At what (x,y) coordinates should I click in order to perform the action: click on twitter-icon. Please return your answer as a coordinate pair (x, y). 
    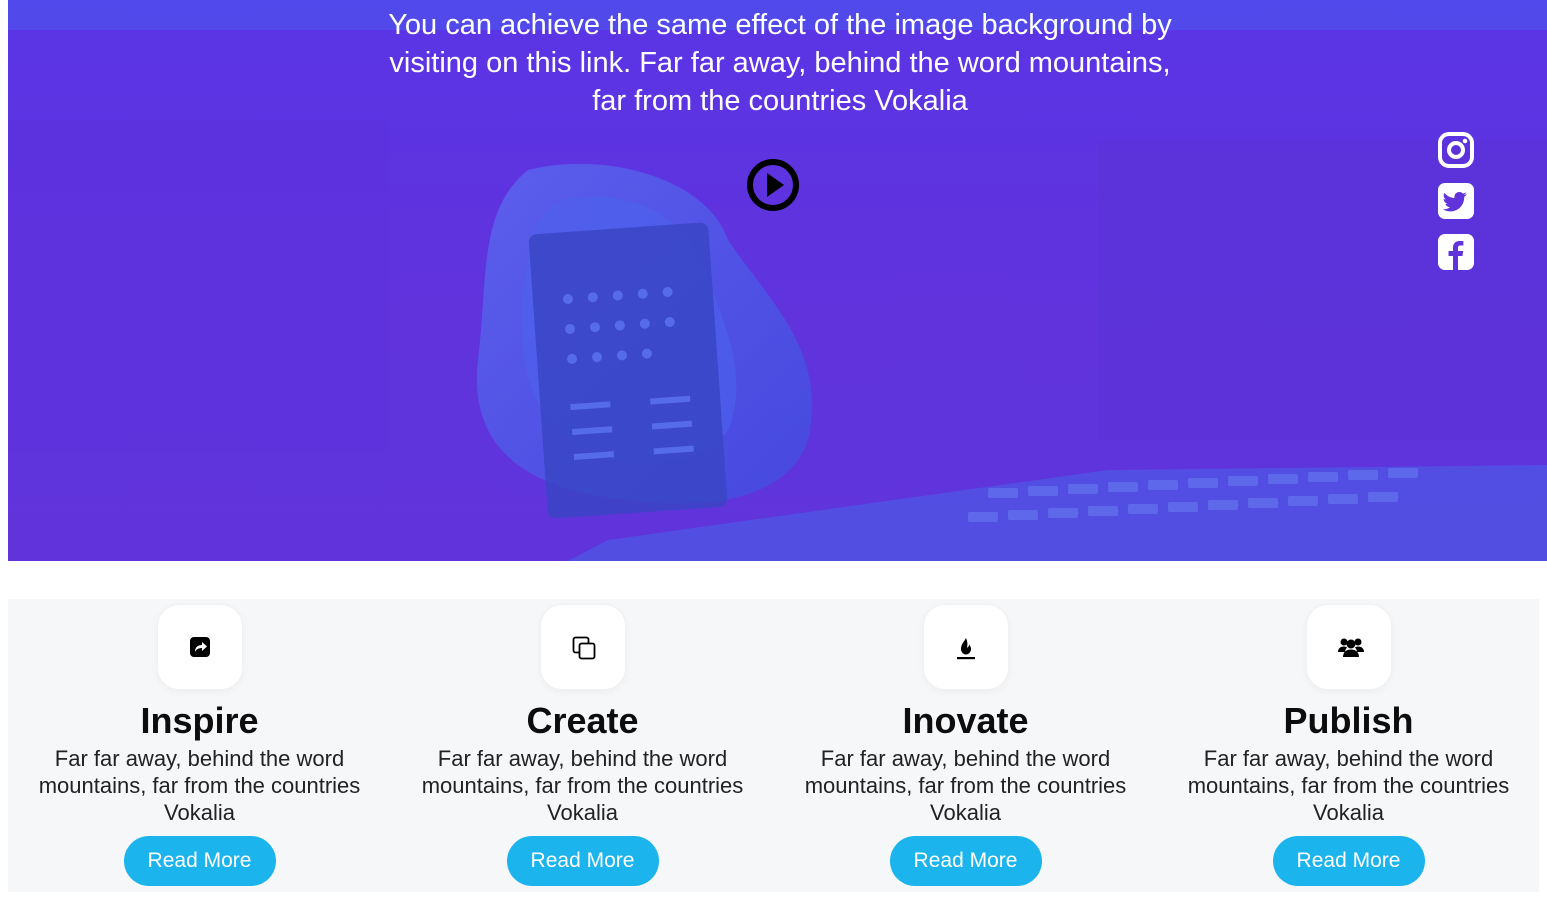
    Looking at the image, I should click on (1456, 201).